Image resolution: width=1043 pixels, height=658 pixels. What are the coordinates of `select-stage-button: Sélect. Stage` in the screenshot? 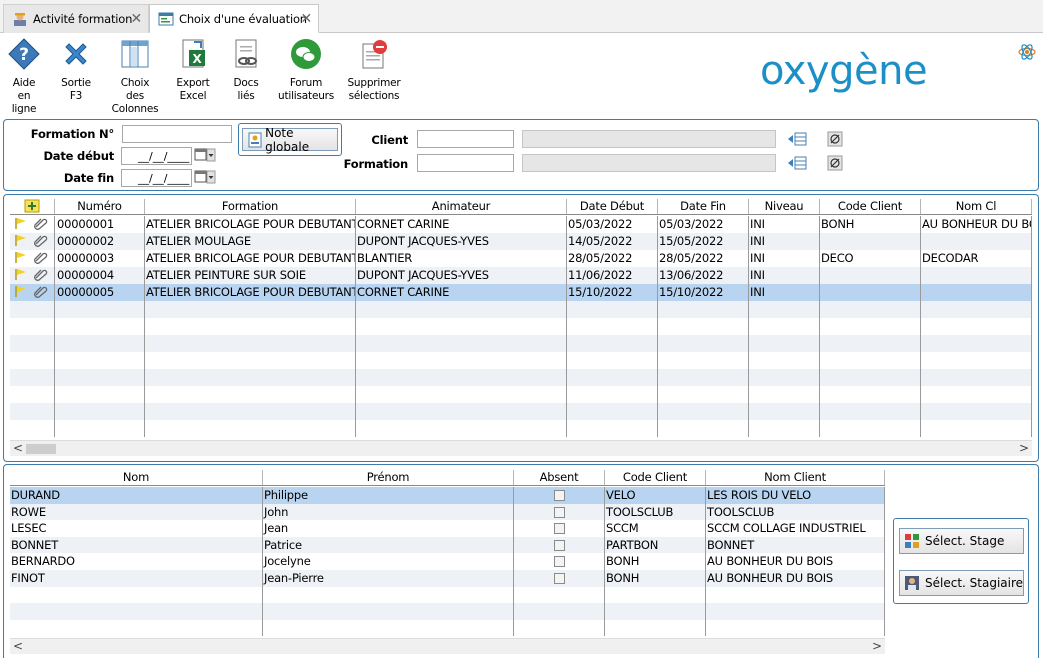 It's located at (961, 541).